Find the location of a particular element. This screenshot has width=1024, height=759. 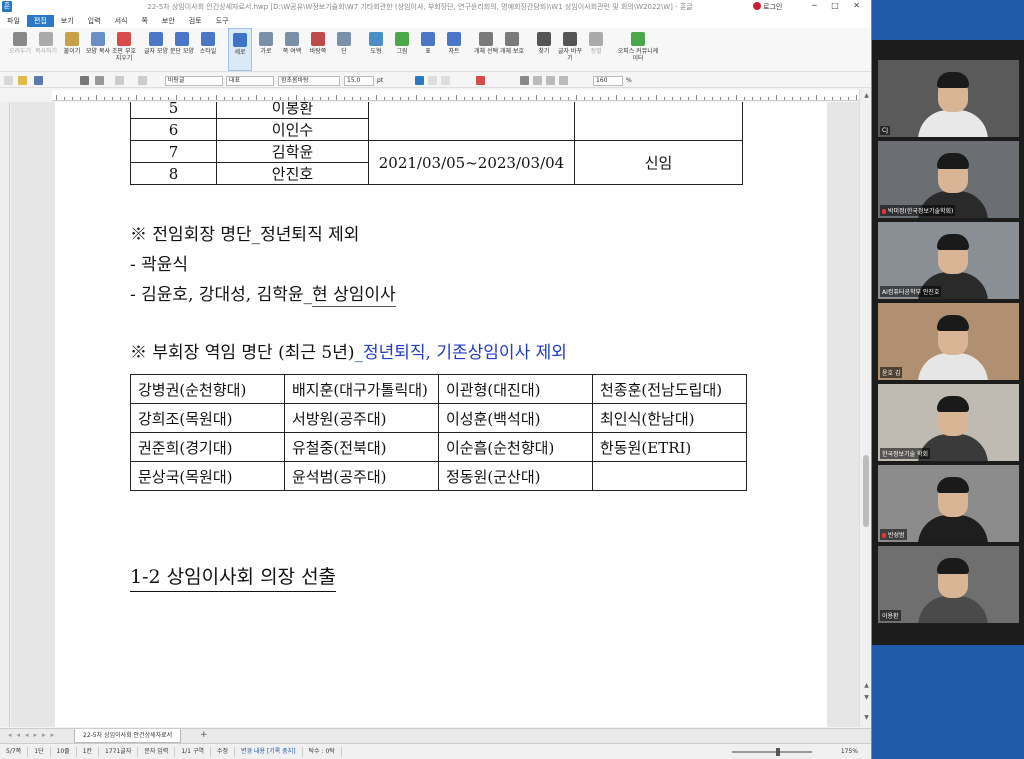

scroll-down-icon: ▼ is located at coordinates (866, 718).